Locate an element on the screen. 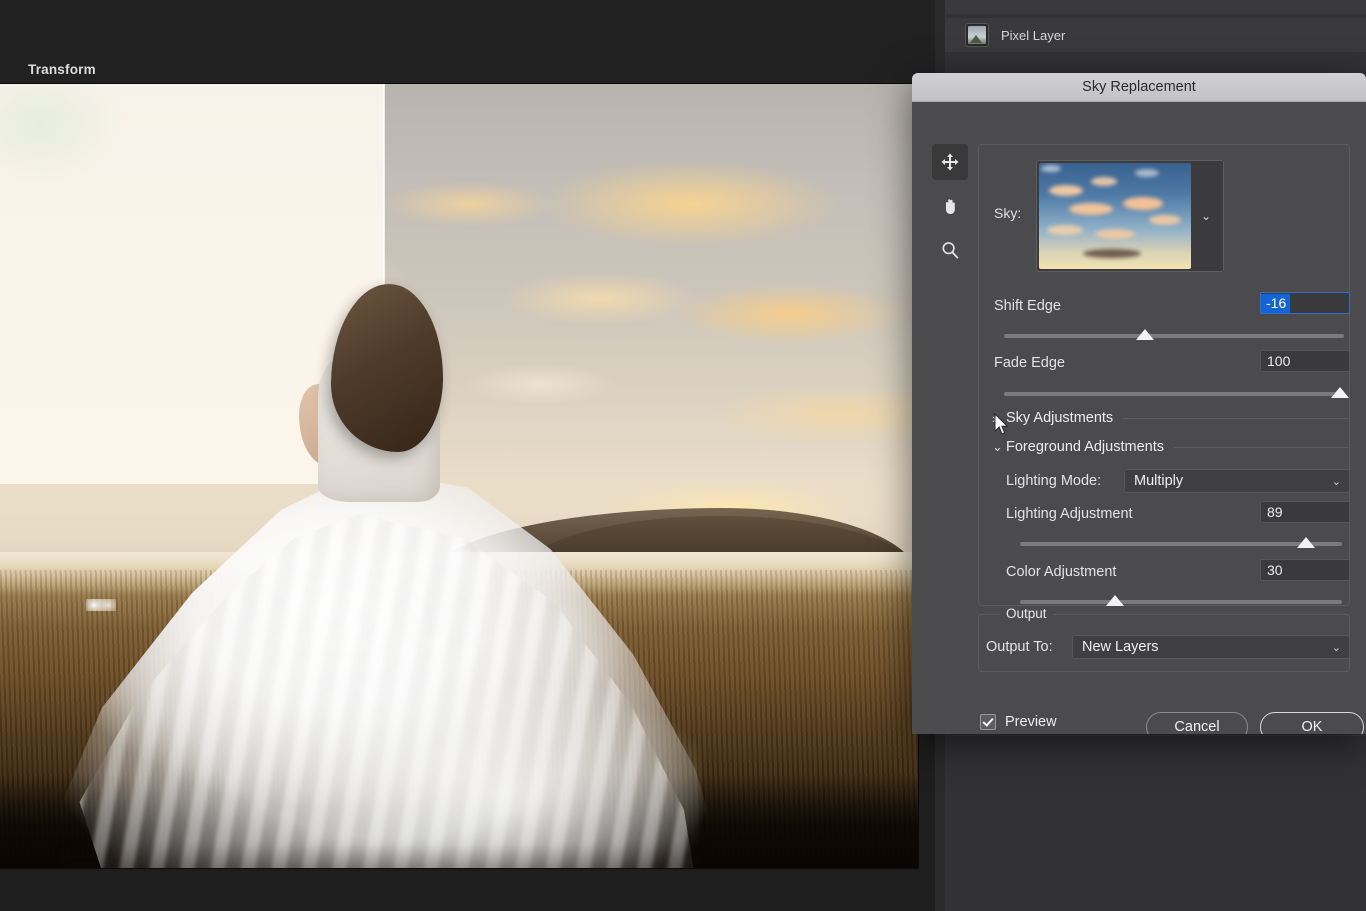 The width and height of the screenshot is (1366, 911). shift-edge-value: -16 is located at coordinates (1276, 303).